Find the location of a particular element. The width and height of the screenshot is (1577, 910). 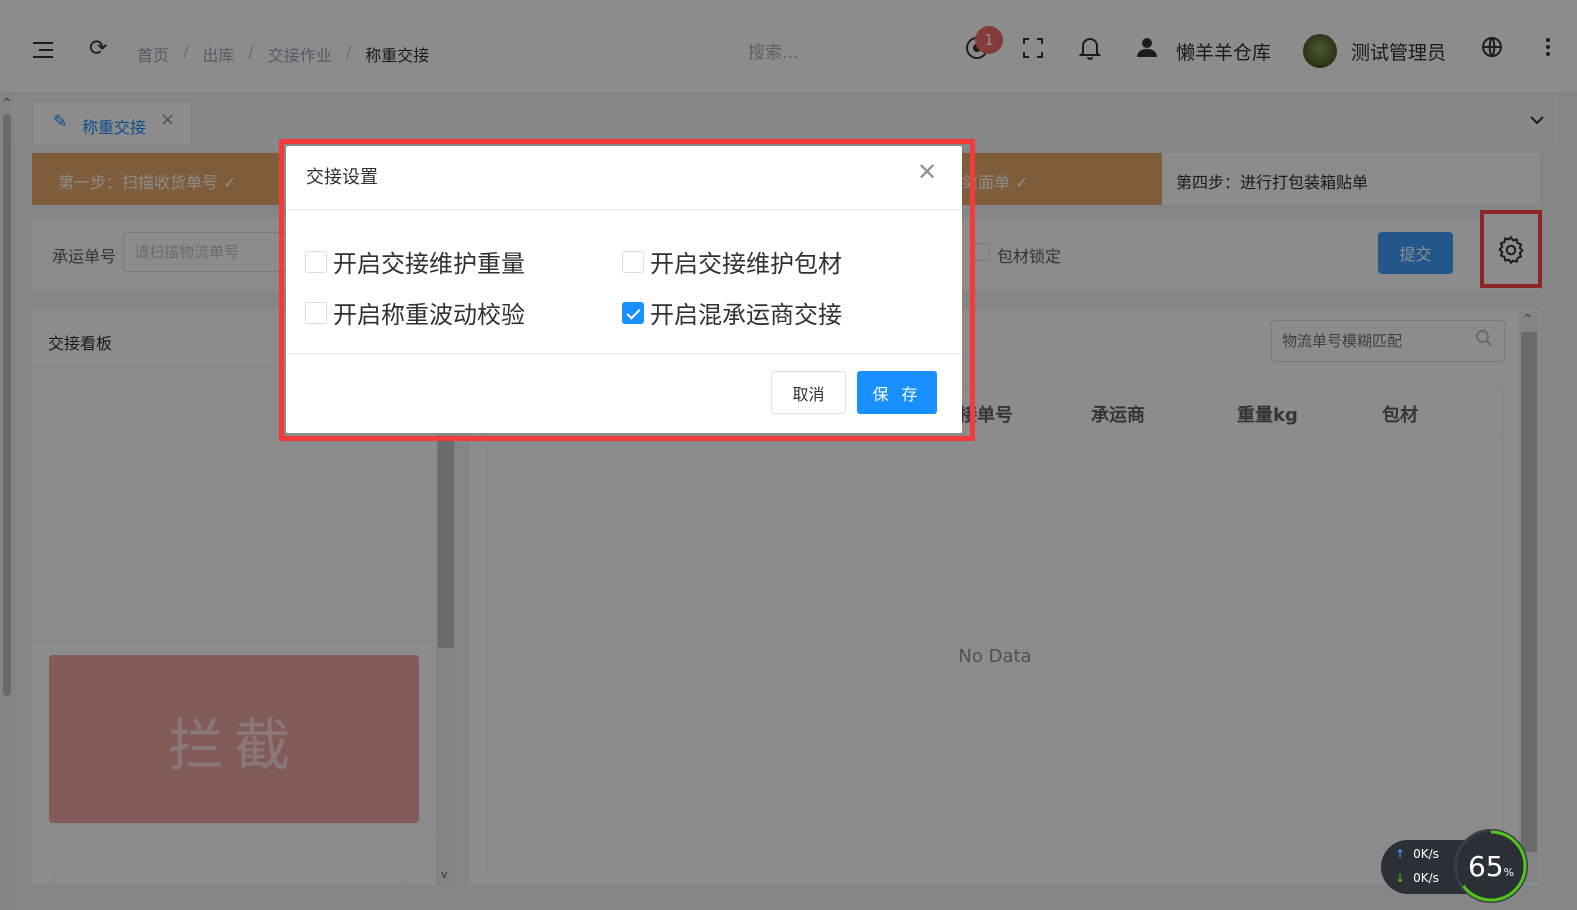

dialog-header: 交接设置 ✕ is located at coordinates (624, 178).